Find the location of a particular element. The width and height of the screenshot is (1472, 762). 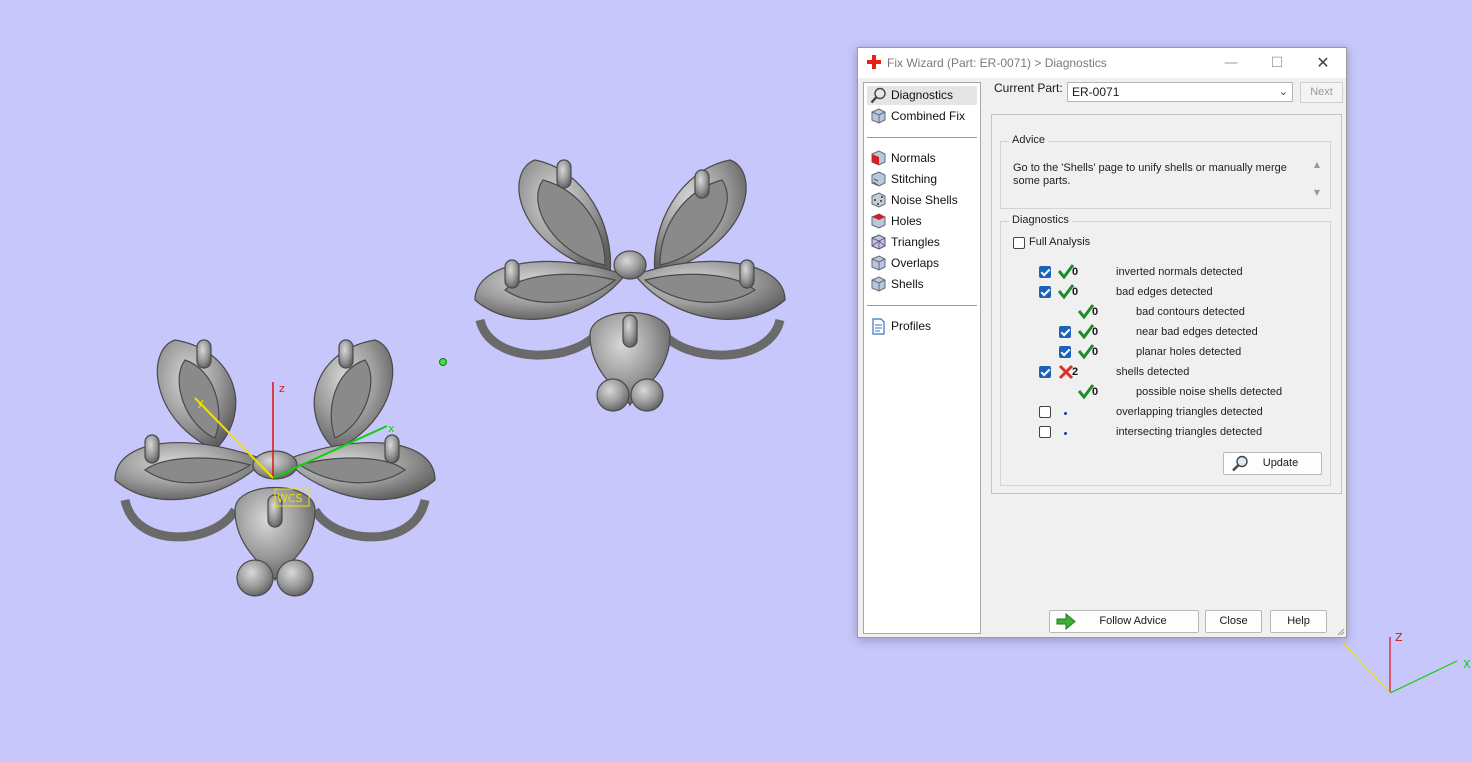

close-icon: ✕ is located at coordinates (1323, 62).